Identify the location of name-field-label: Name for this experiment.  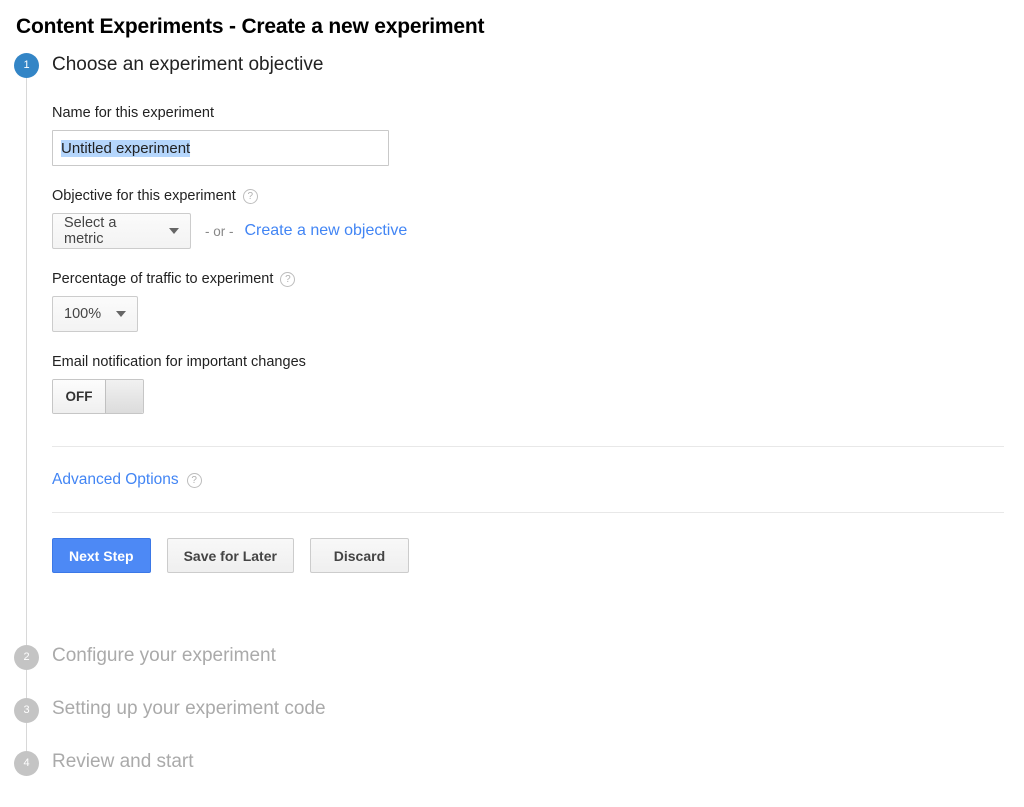
(528, 113).